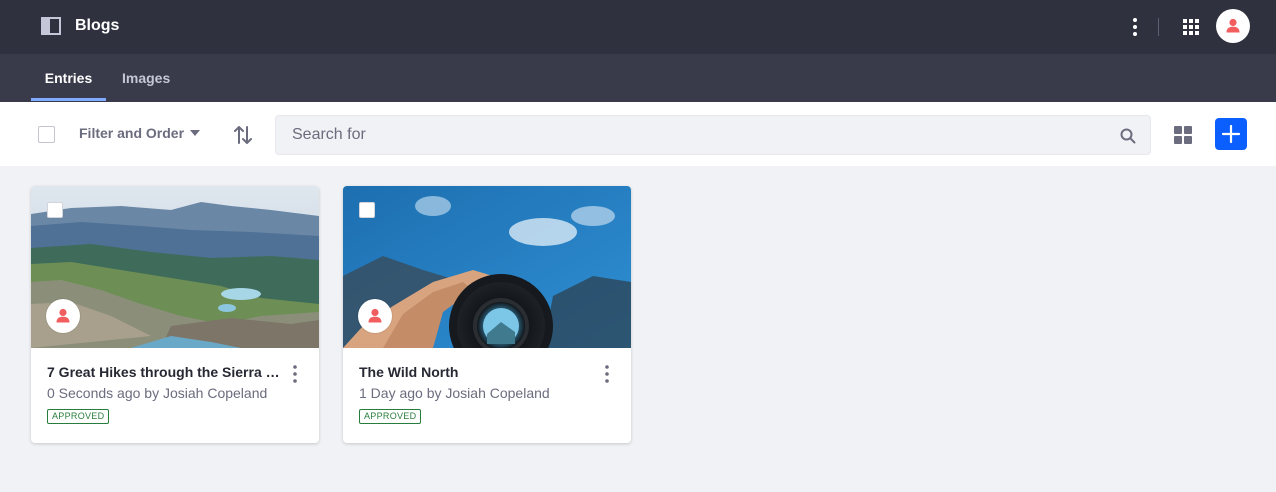  I want to click on nav-tabs: Entries Images, so click(638, 78).